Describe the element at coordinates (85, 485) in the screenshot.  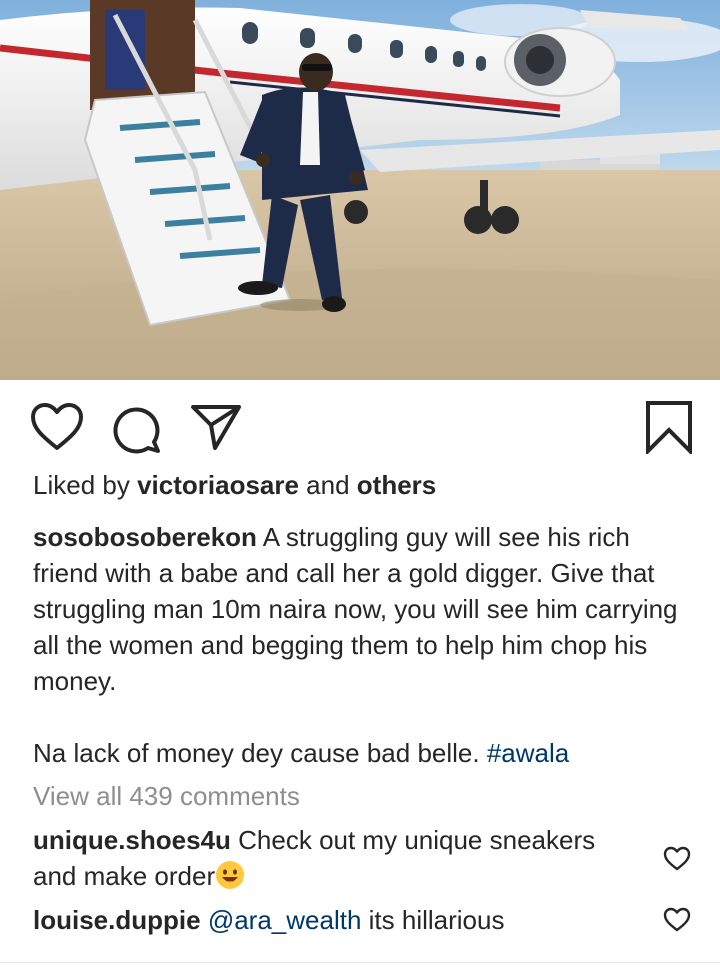
I see `likes-prefix: Liked by` at that location.